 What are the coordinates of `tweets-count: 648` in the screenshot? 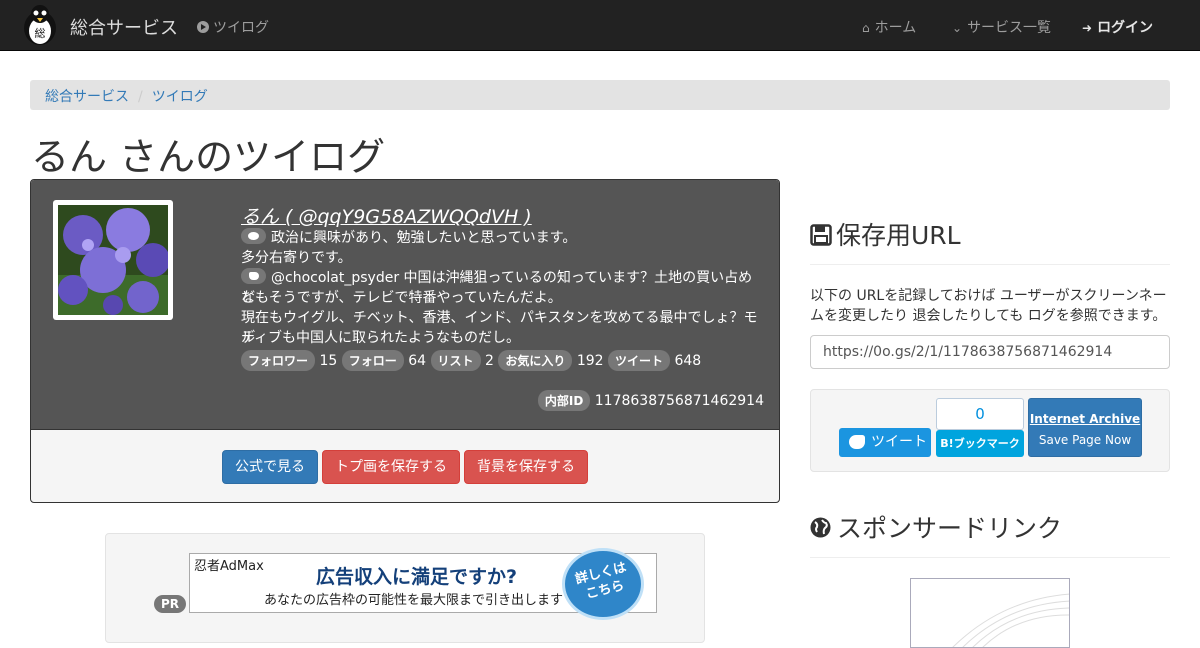 It's located at (688, 361).